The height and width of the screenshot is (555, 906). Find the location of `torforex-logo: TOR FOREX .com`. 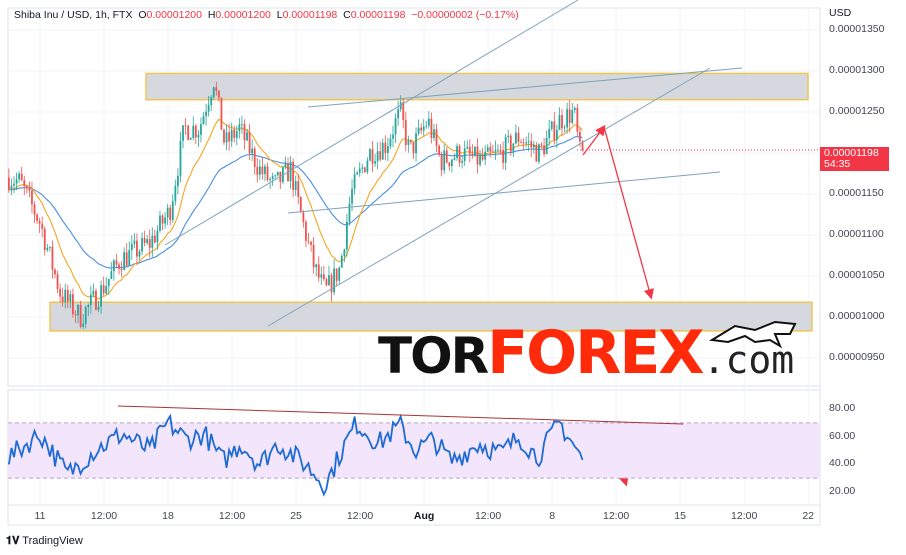

torforex-logo: TOR FOREX .com is located at coordinates (586, 351).